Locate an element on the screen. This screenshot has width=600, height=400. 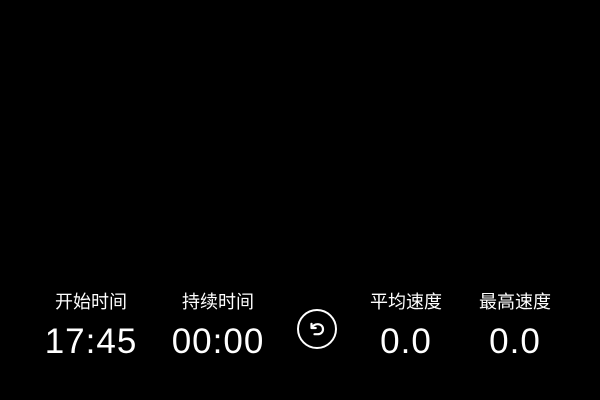
start-time-value: 17:45 is located at coordinates (91, 341).